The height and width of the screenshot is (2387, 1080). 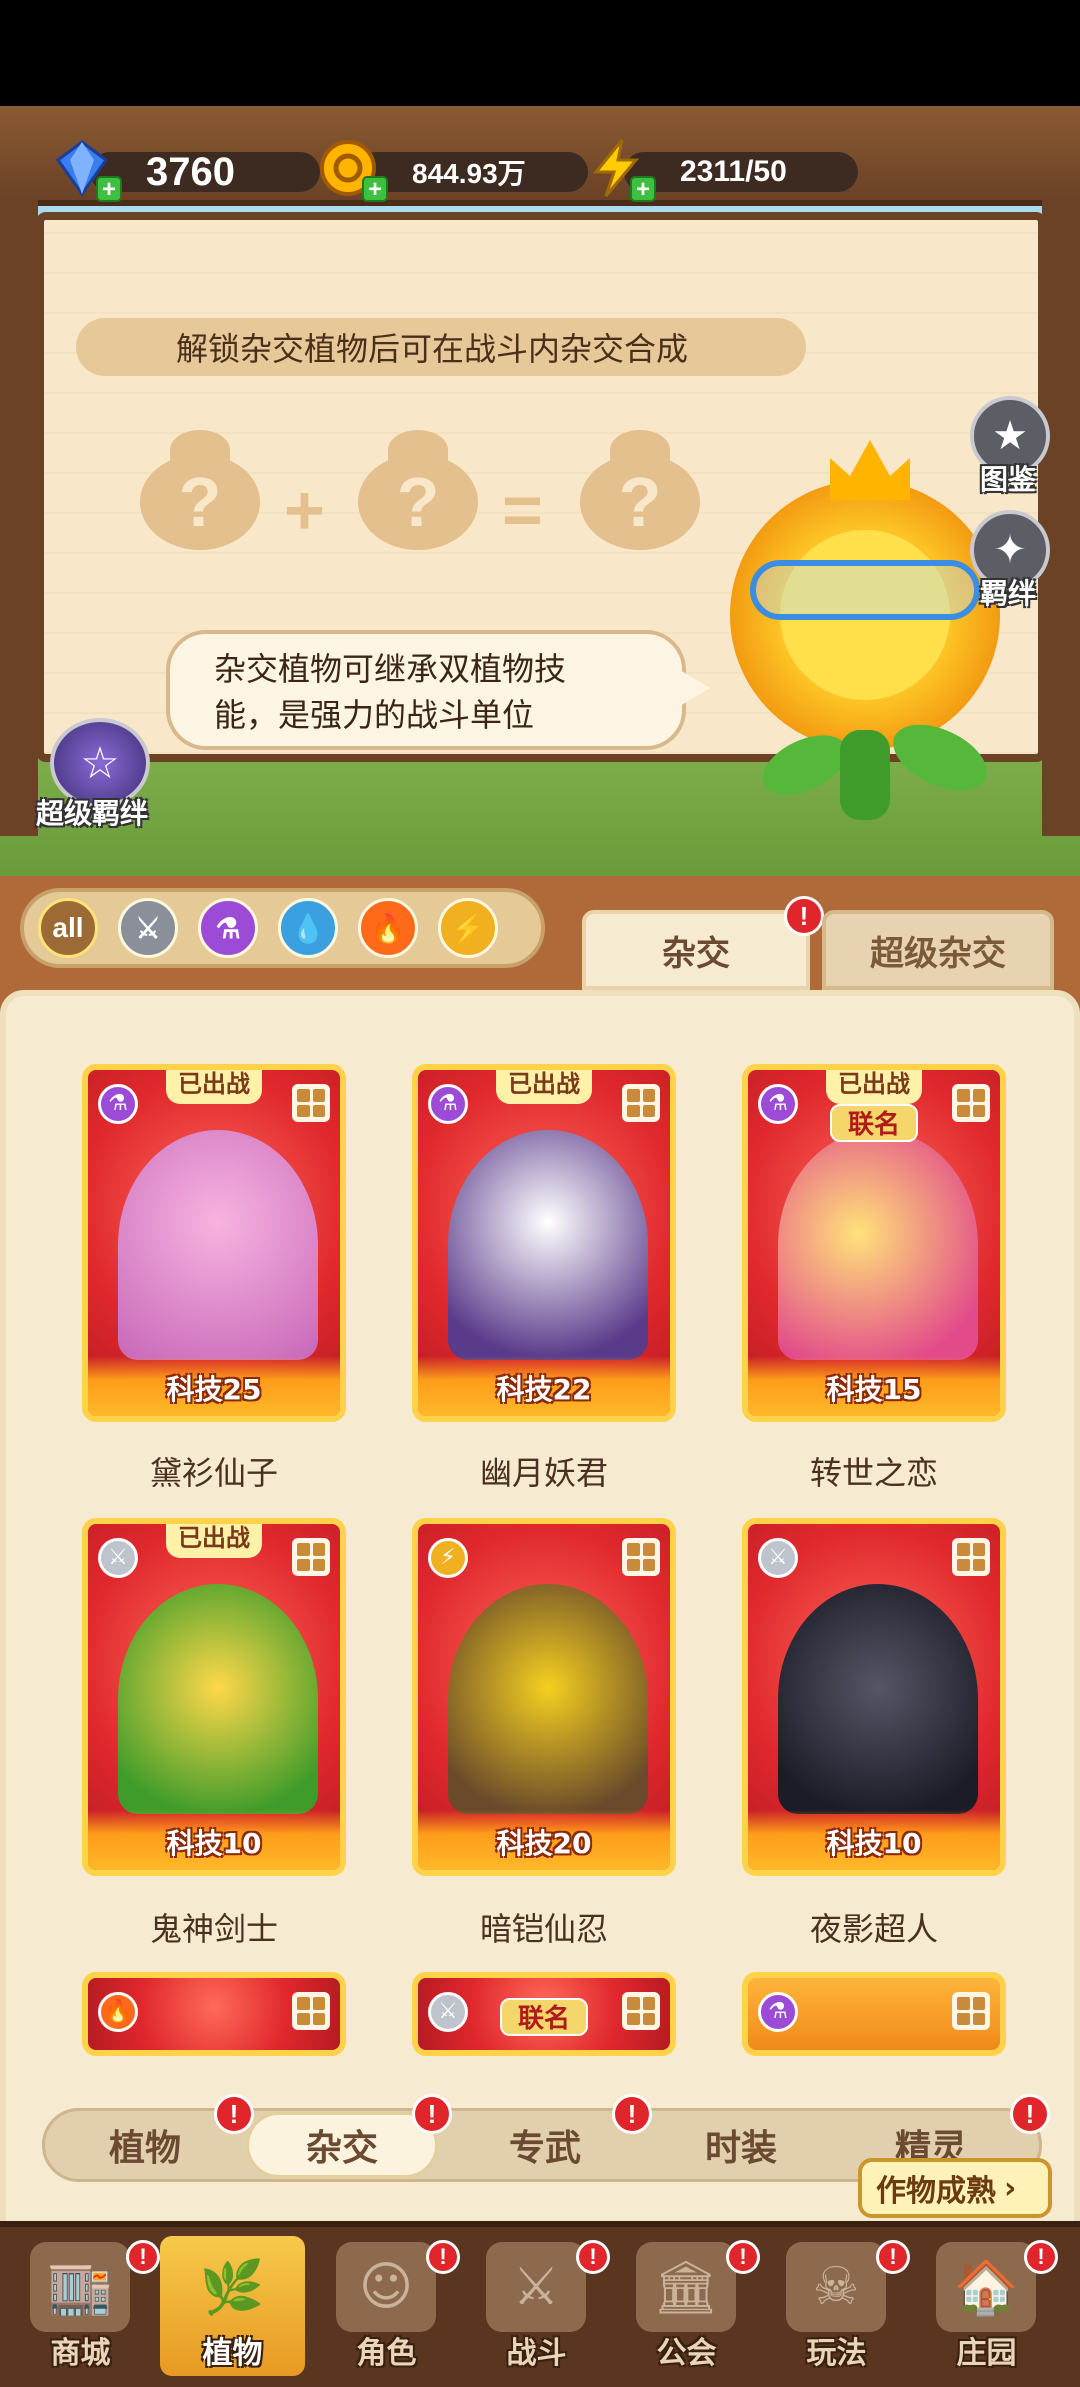 What do you see at coordinates (686, 2353) in the screenshot?
I see `nav-label: 公会` at bounding box center [686, 2353].